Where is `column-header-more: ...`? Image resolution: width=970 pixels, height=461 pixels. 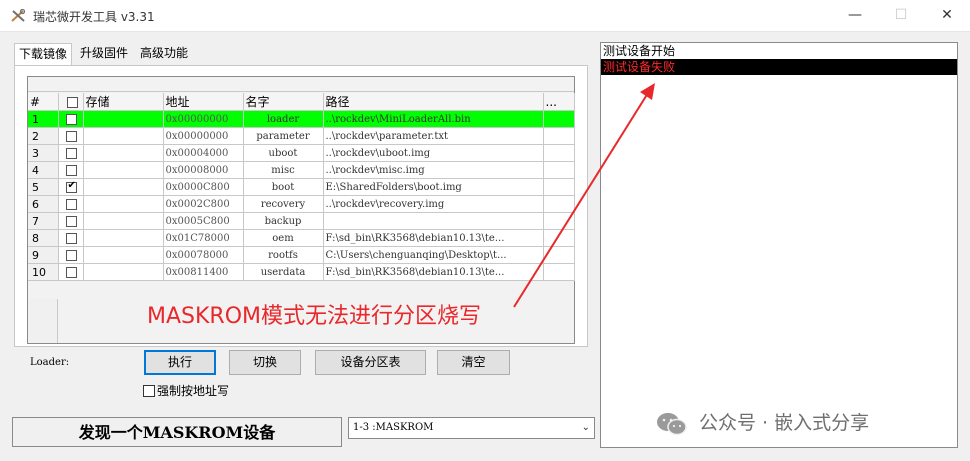
column-header-more: ... is located at coordinates (559, 102).